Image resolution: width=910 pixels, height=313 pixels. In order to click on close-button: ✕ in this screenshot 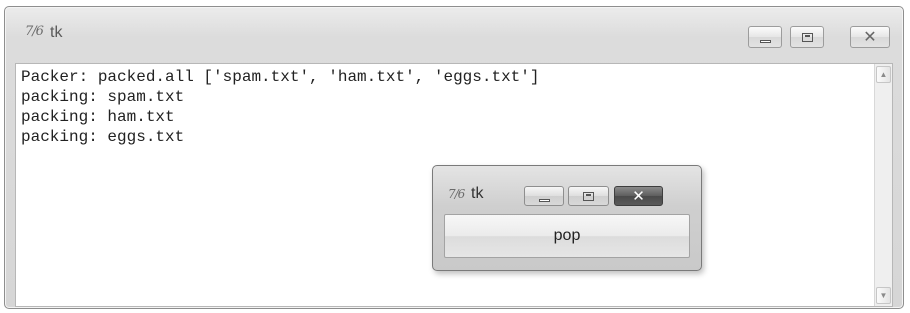, I will do `click(870, 37)`.